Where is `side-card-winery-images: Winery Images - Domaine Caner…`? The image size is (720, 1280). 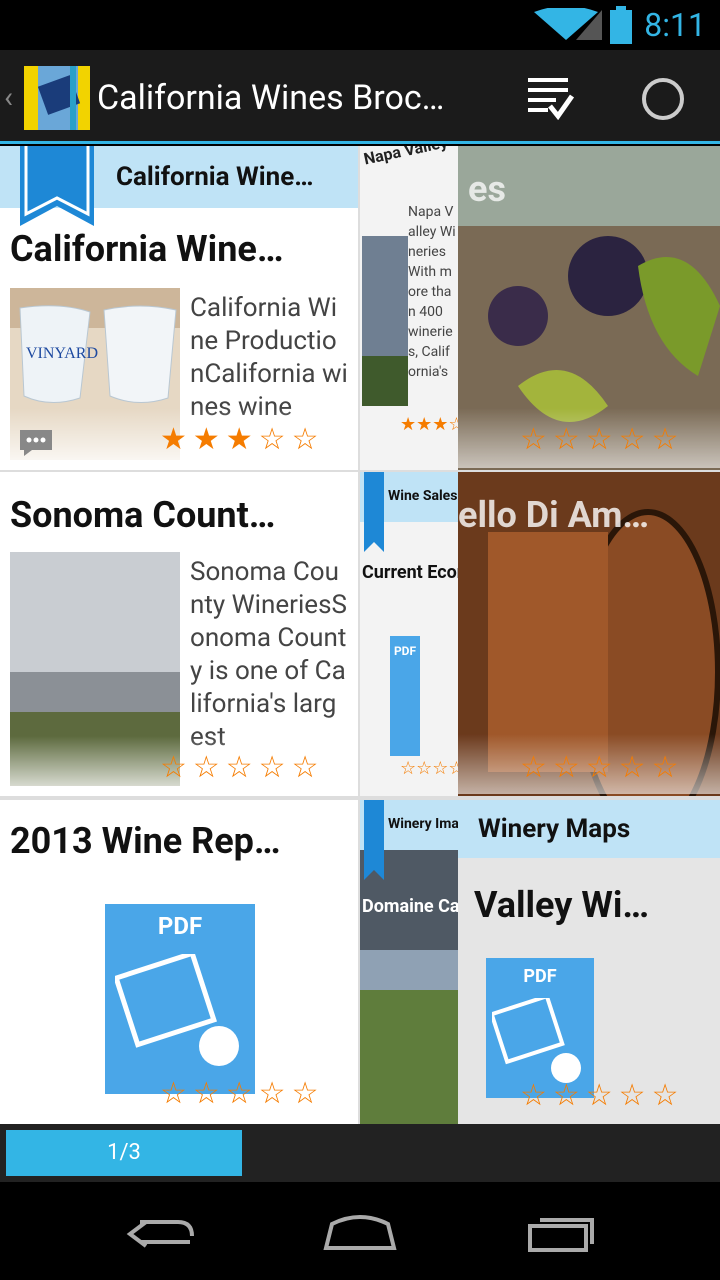
side-card-winery-images: Winery Images - Domaine Caner… is located at coordinates (409, 962).